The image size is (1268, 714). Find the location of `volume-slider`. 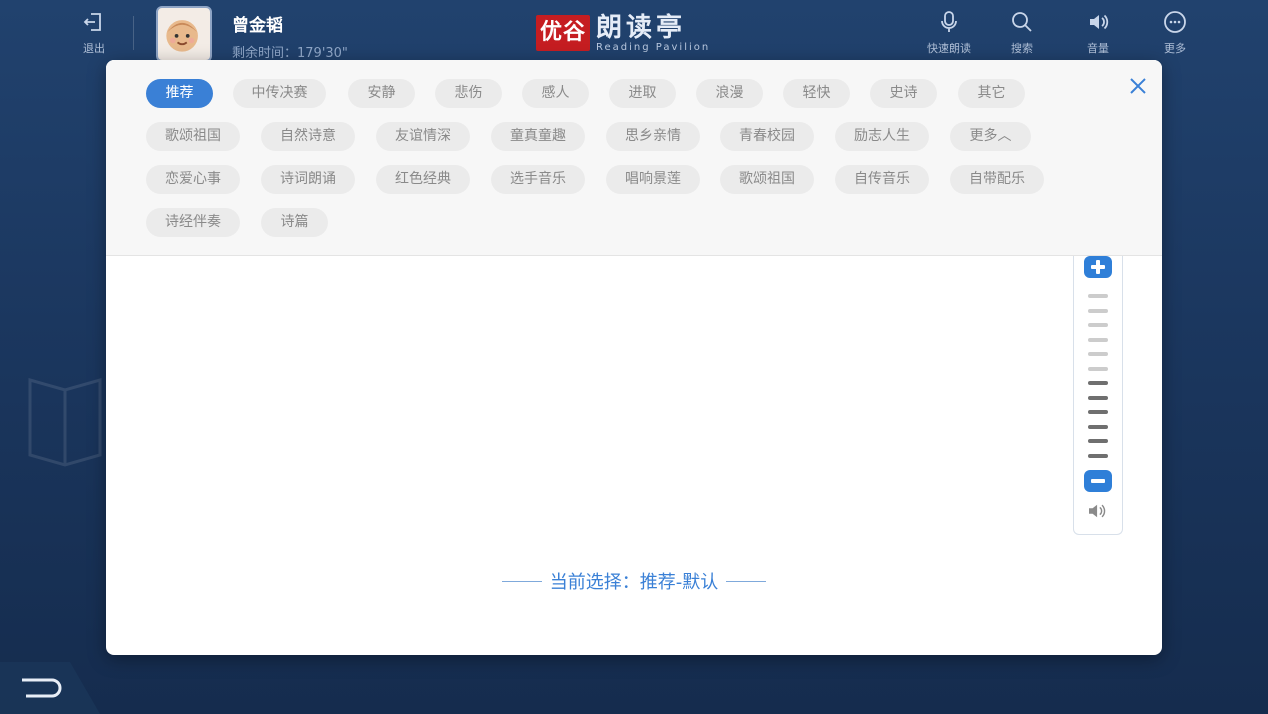

volume-slider is located at coordinates (1098, 395).